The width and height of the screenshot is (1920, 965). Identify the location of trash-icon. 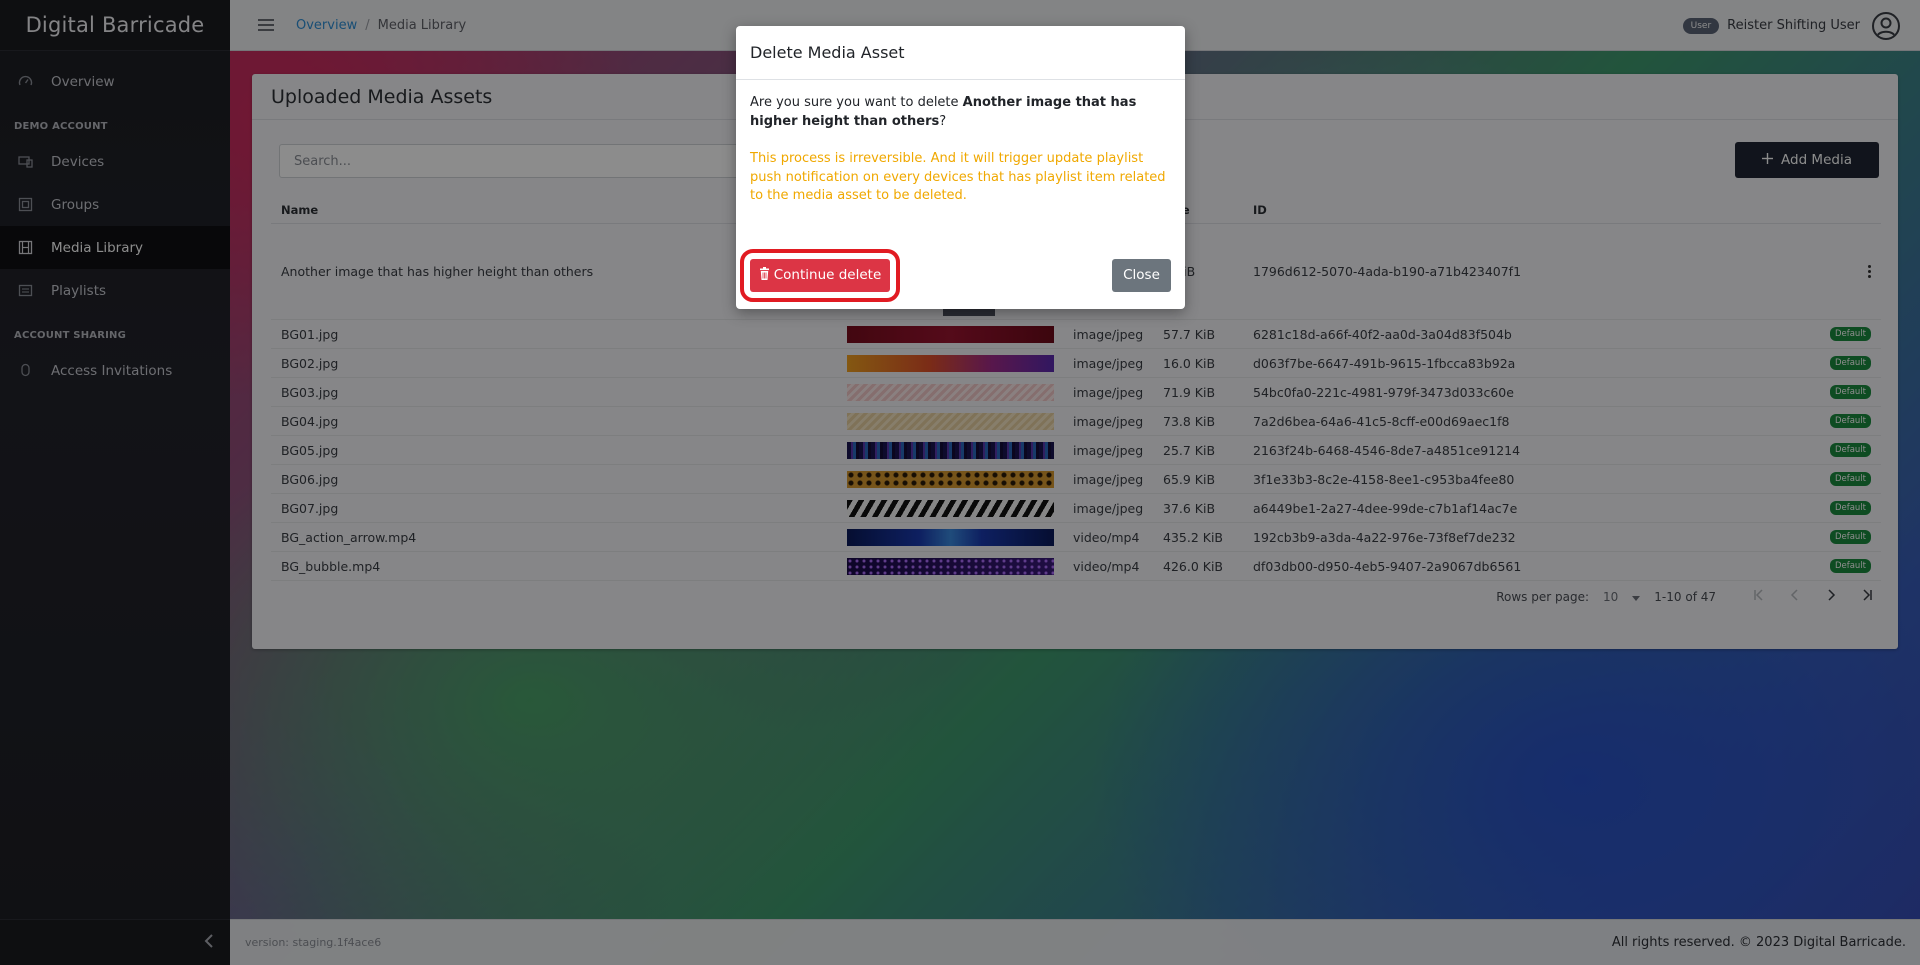
(764, 275).